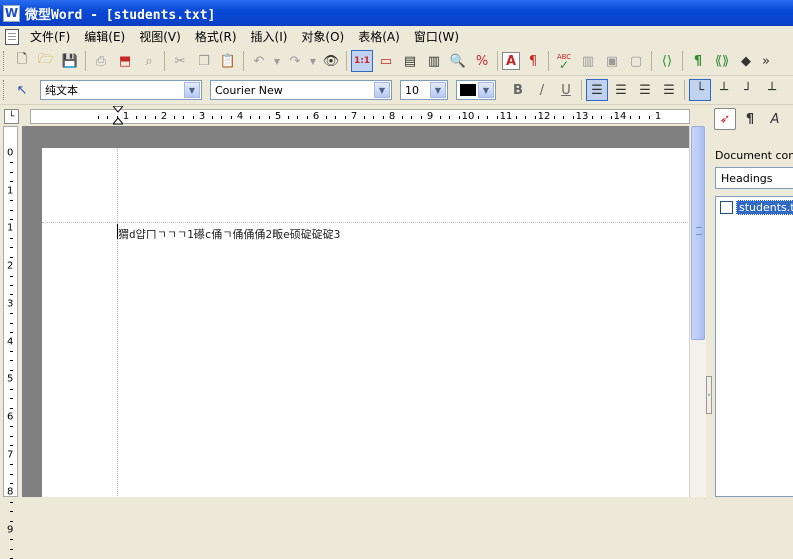 This screenshot has height=559, width=793. Describe the element at coordinates (295, 61) in the screenshot. I see `redo-icon: ↷` at that location.